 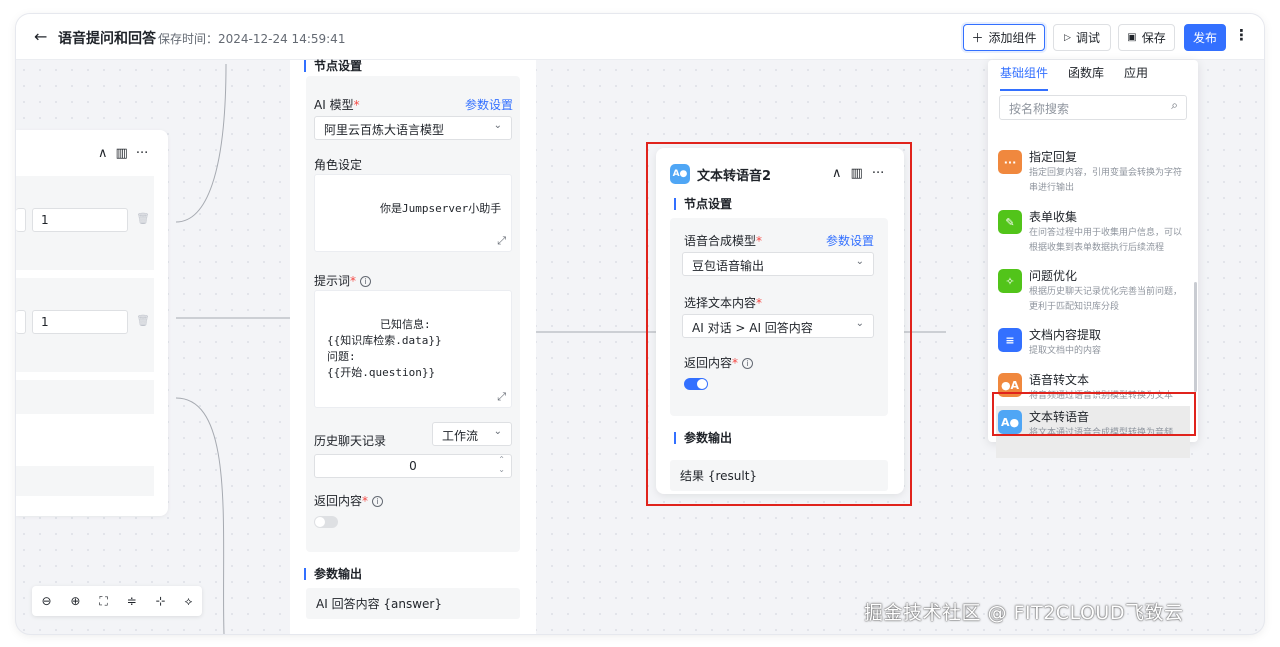 I want to click on highlight-box, so click(x=1094, y=414).